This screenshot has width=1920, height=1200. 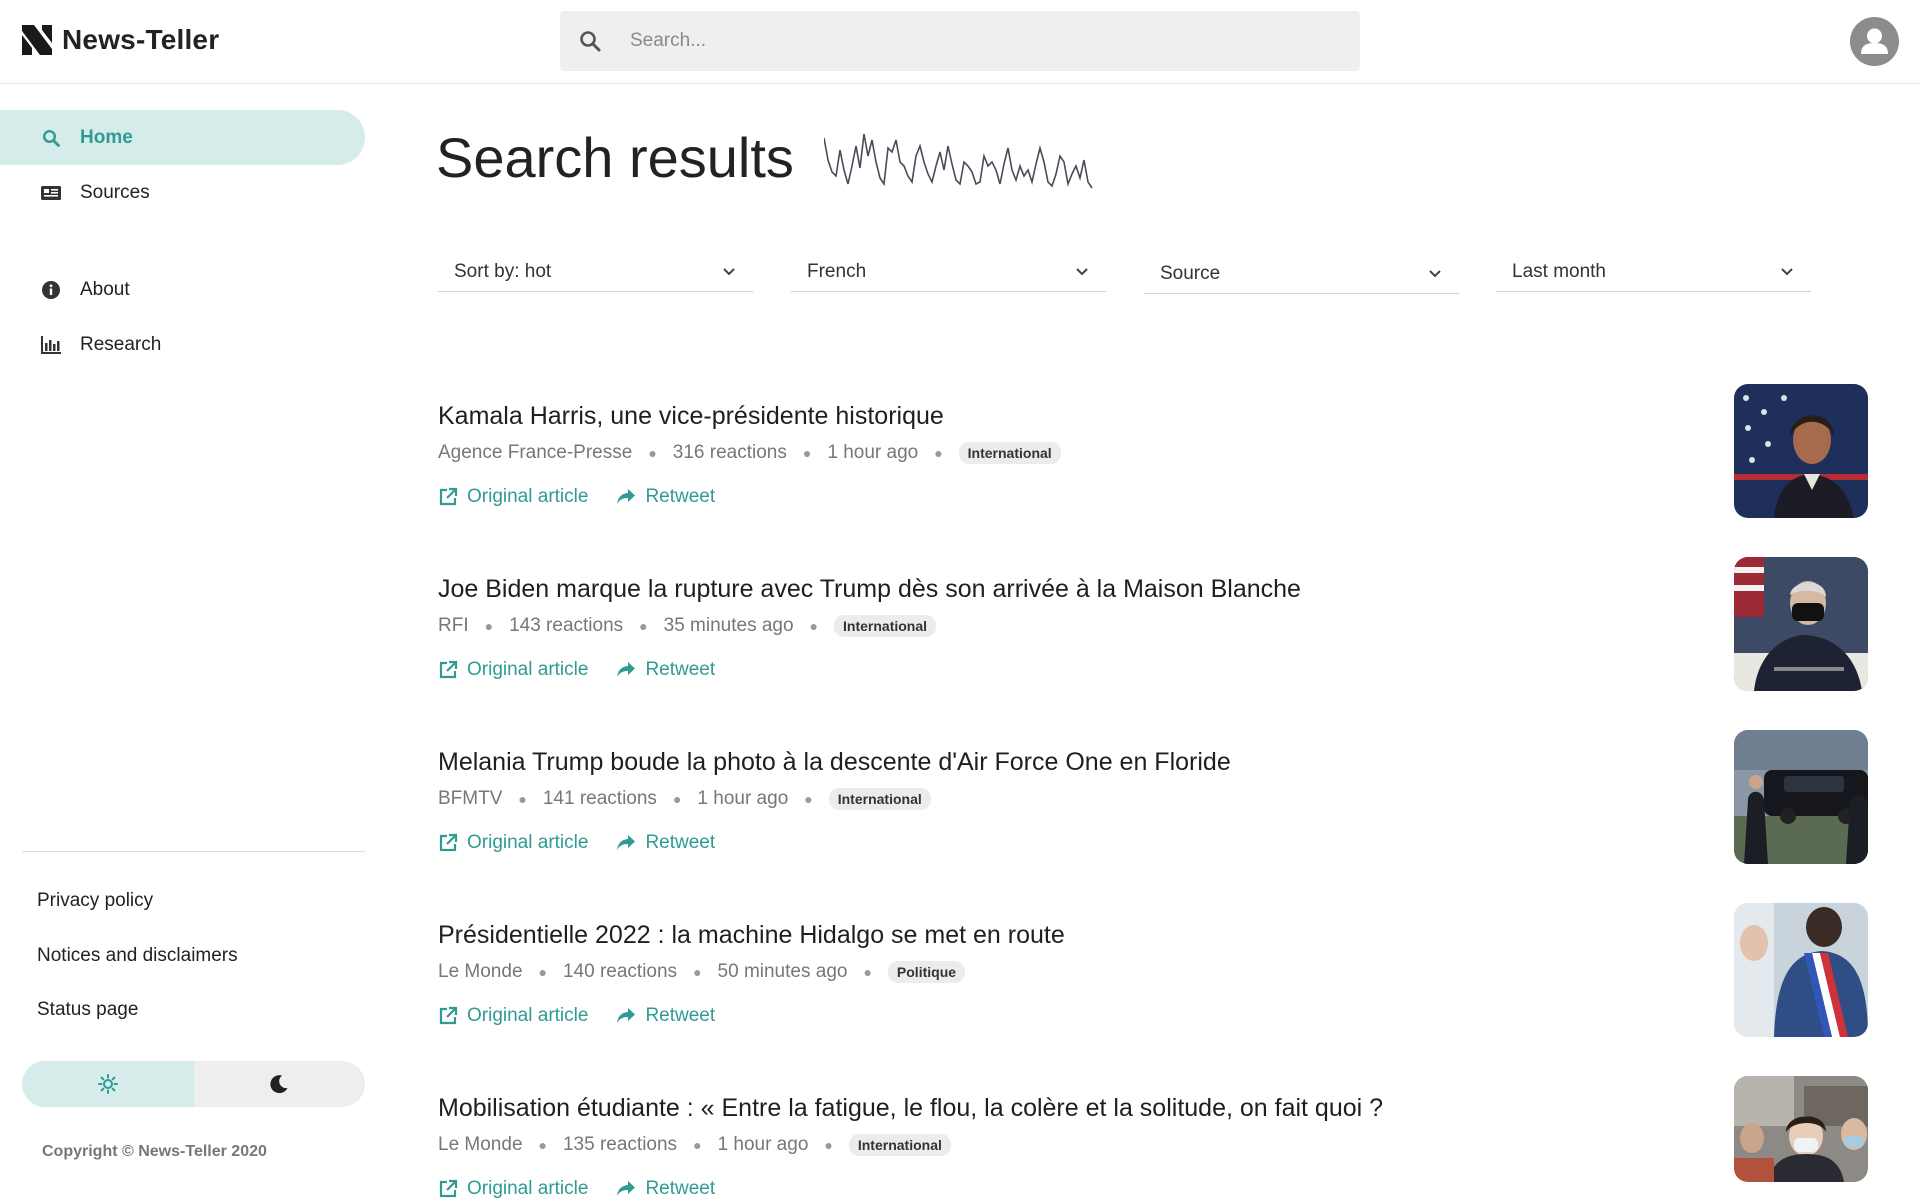 I want to click on sort-select: Sort by: hot, so click(x=595, y=272).